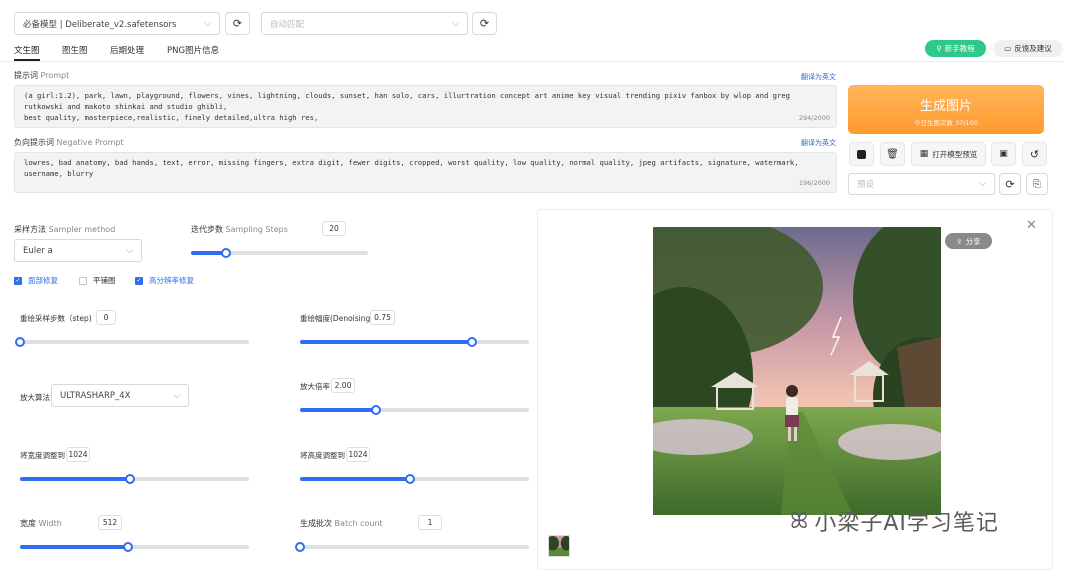  What do you see at coordinates (97, 280) in the screenshot?
I see `tiling-checkbox: 平铺图` at bounding box center [97, 280].